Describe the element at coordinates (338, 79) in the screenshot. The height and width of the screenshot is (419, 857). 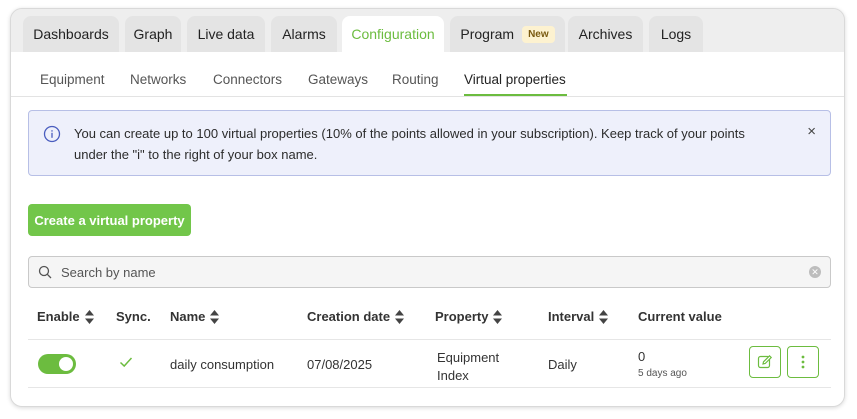
I see `subtab-gateways: Gateways` at that location.